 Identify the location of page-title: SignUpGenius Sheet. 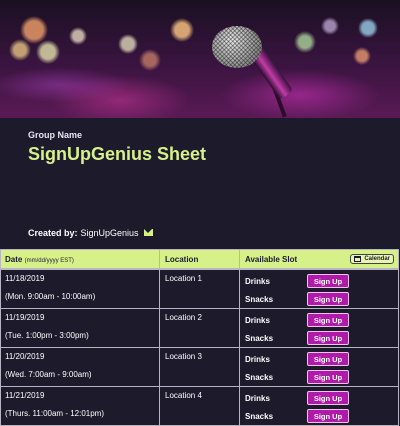
(117, 154).